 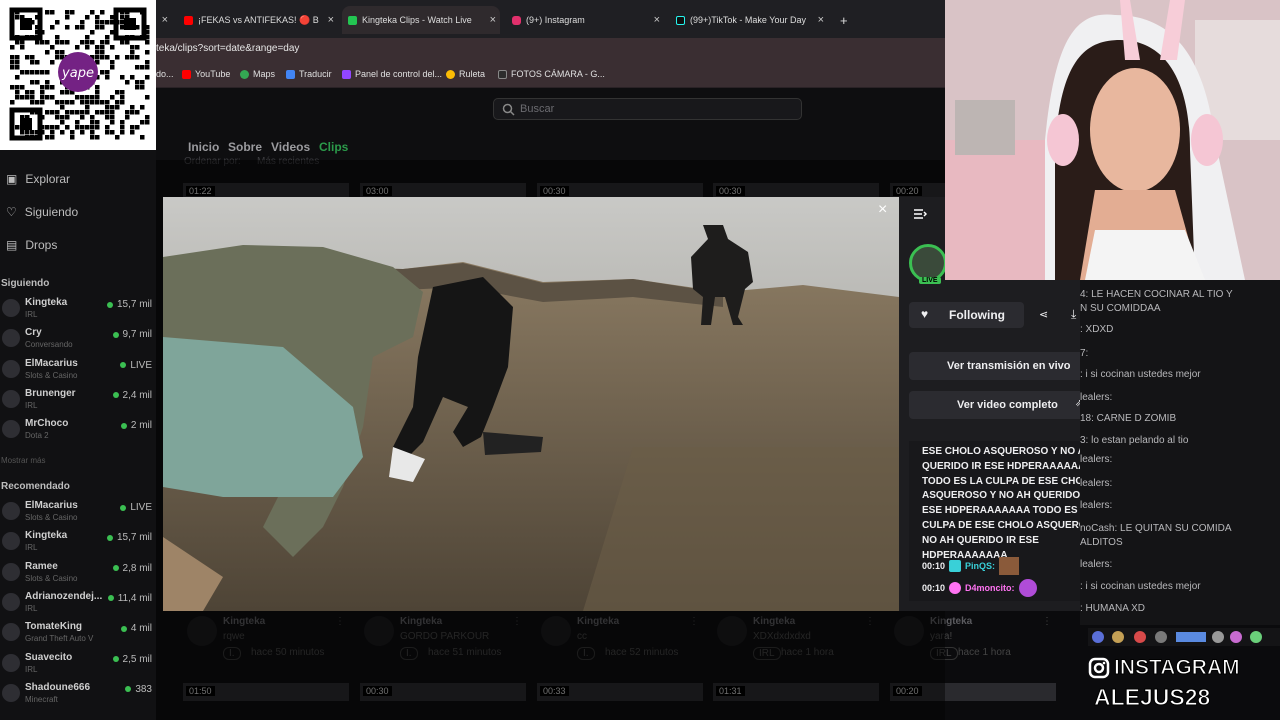 I want to click on viewer-count-text: 383, so click(x=143, y=689).